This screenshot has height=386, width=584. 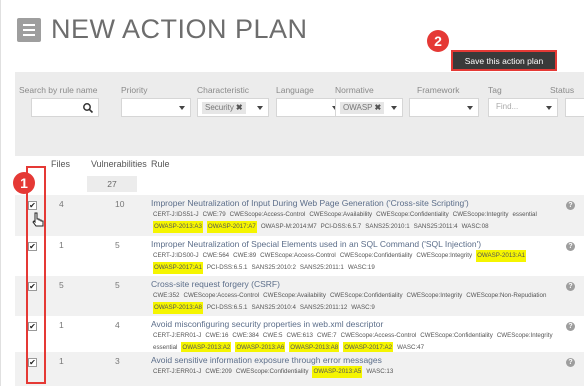 What do you see at coordinates (354, 90) in the screenshot?
I see `normative-label: Normative` at bounding box center [354, 90].